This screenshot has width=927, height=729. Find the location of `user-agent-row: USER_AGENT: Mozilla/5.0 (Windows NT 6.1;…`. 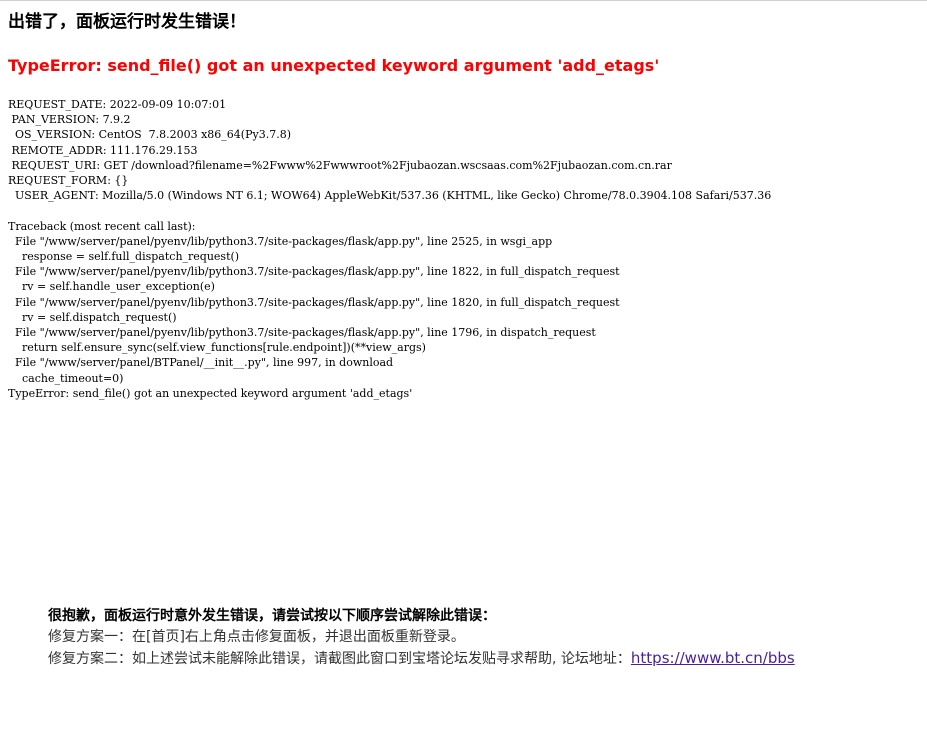

user-agent-row: USER_AGENT: Mozilla/5.0 (Windows NT 6.1;… is located at coordinates (389, 195).